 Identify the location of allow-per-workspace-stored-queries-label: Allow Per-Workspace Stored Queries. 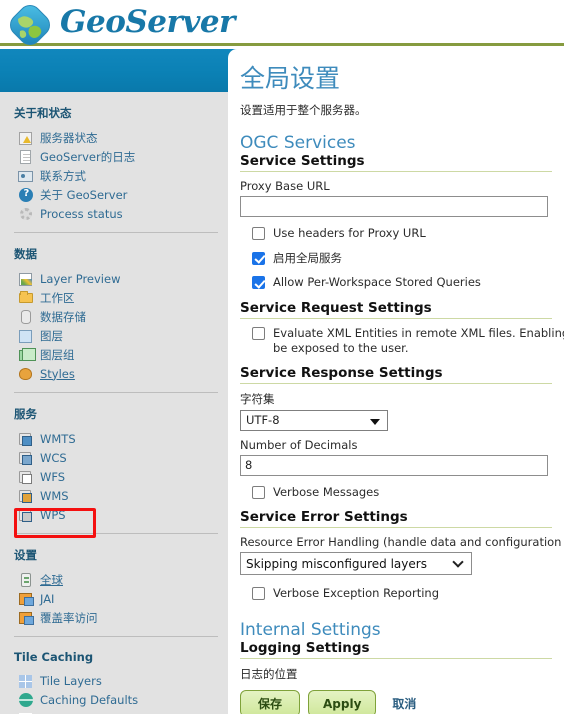
(377, 282).